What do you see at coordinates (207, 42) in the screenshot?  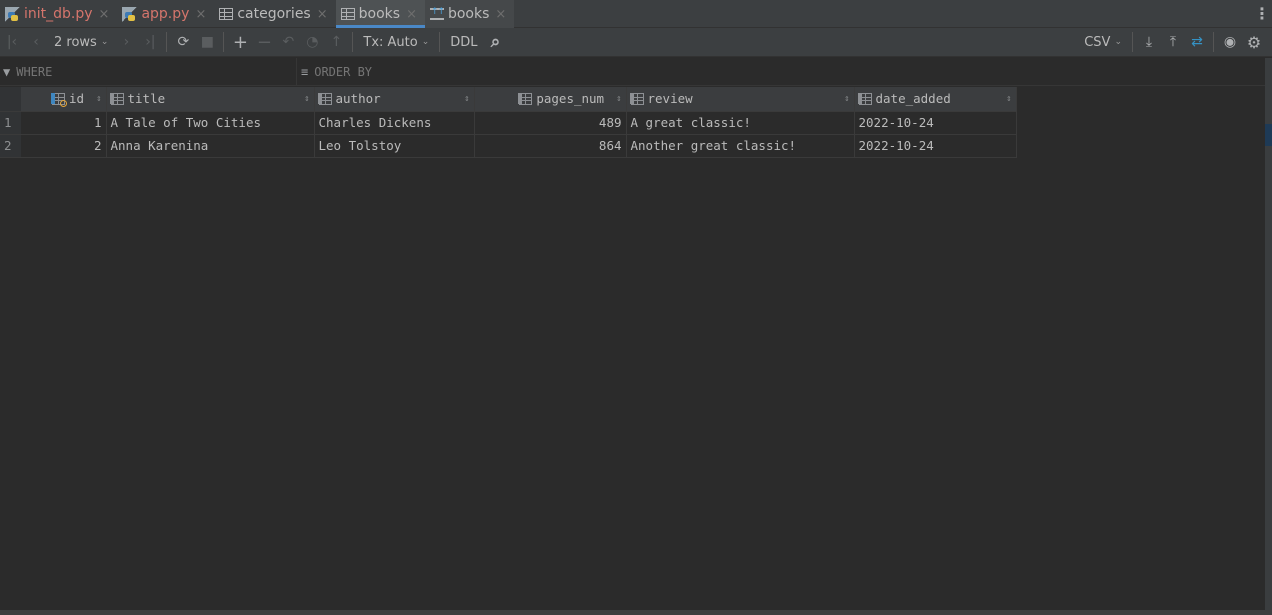 I see `stop-icon: ■` at bounding box center [207, 42].